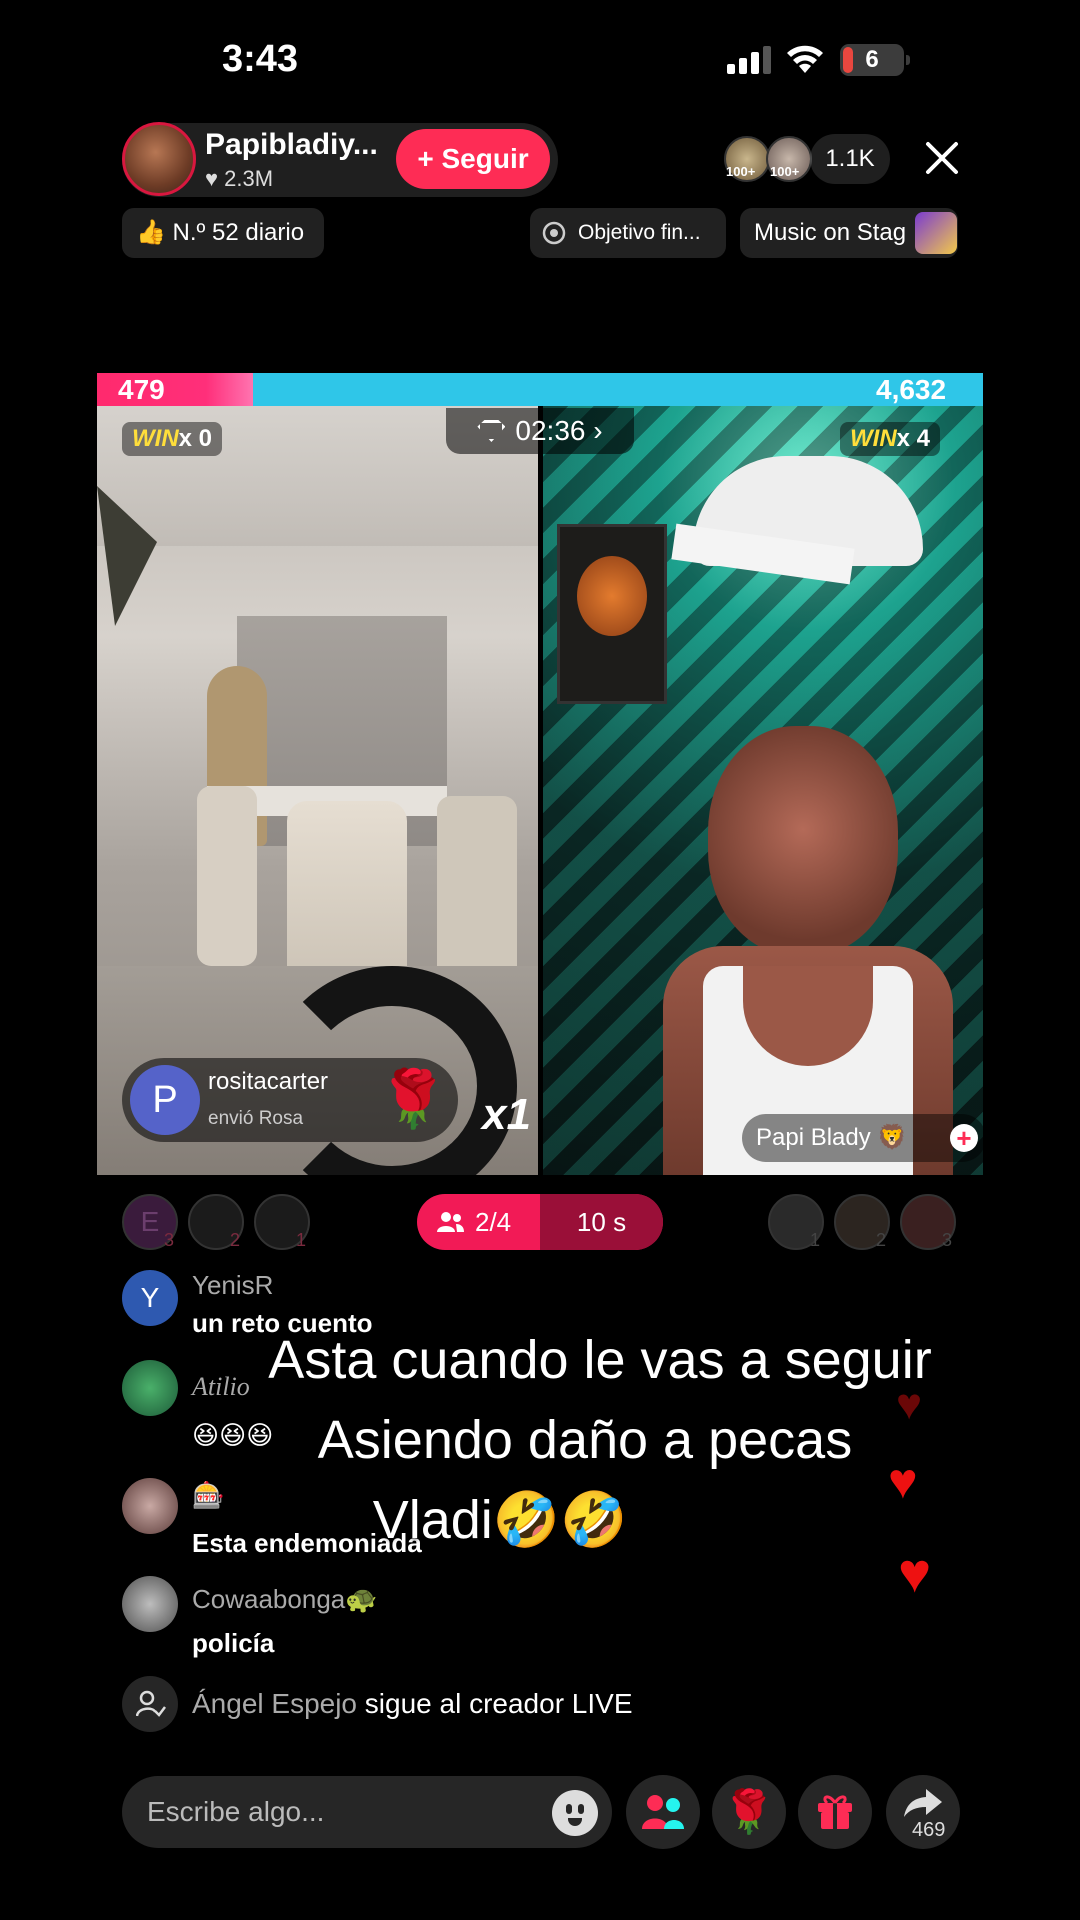 The width and height of the screenshot is (1080, 1920). What do you see at coordinates (500, 1520) in the screenshot?
I see `caption-line: Vladi🤣🤣` at bounding box center [500, 1520].